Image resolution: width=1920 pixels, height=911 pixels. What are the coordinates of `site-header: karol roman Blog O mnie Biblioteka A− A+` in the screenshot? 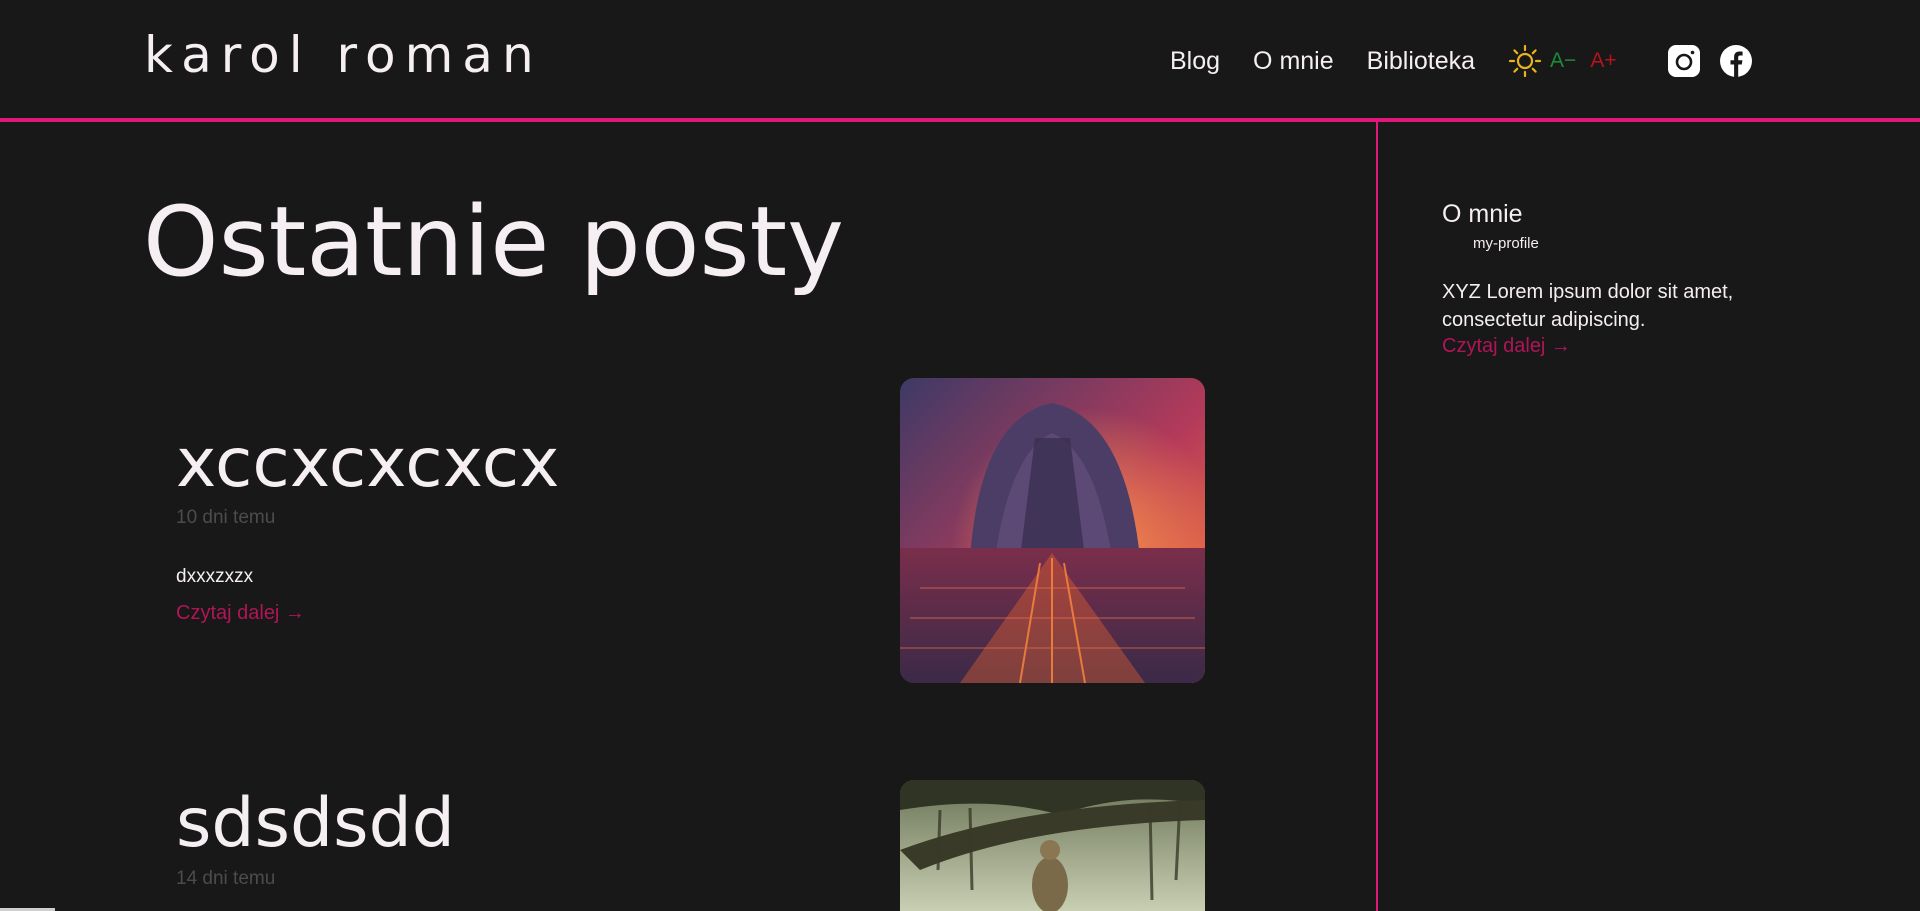 It's located at (960, 61).